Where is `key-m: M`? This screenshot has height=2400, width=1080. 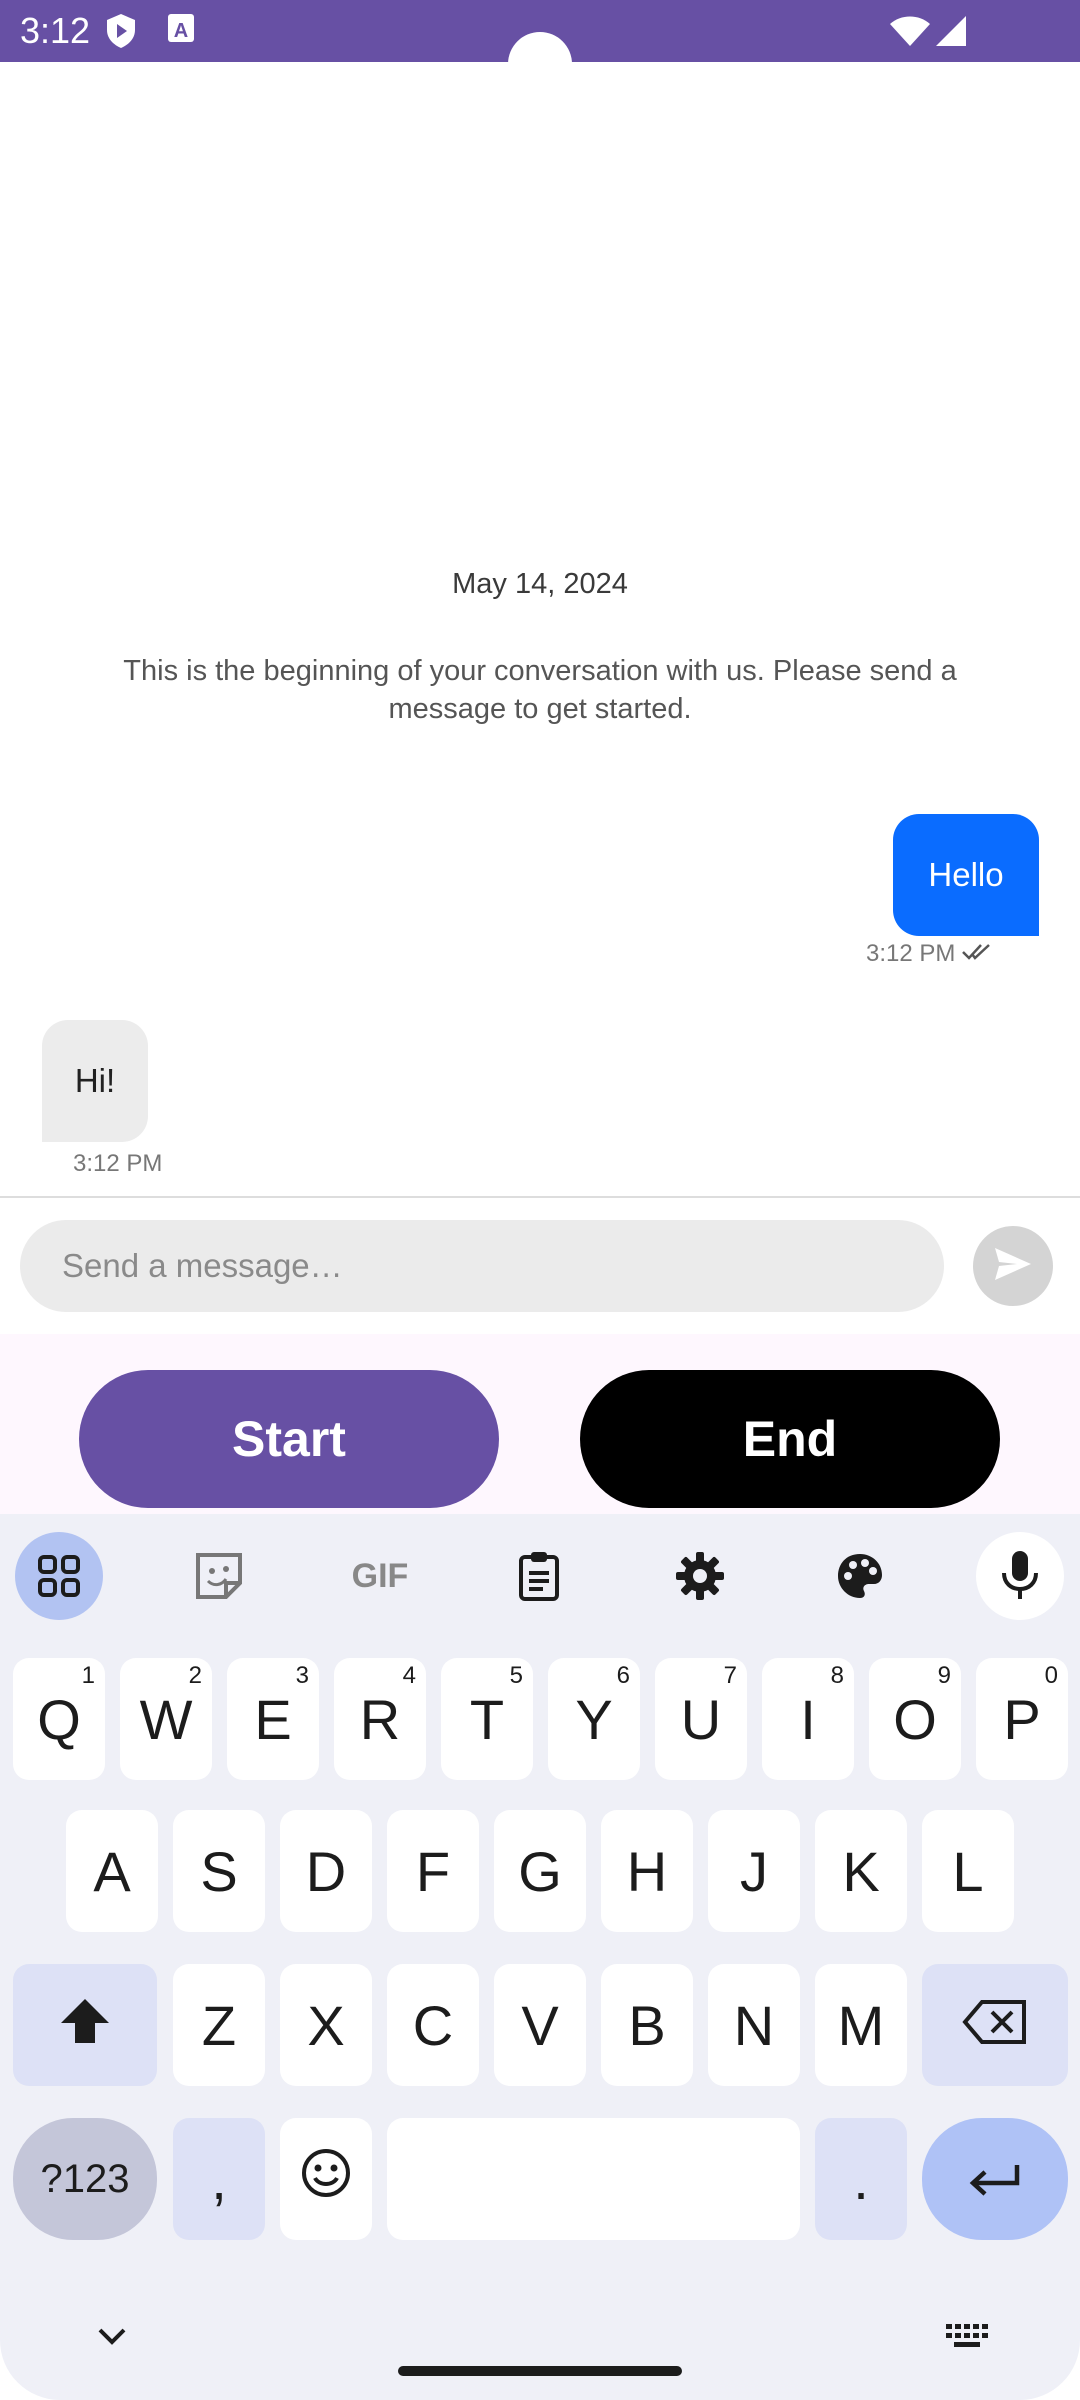
key-m: M is located at coordinates (861, 2025).